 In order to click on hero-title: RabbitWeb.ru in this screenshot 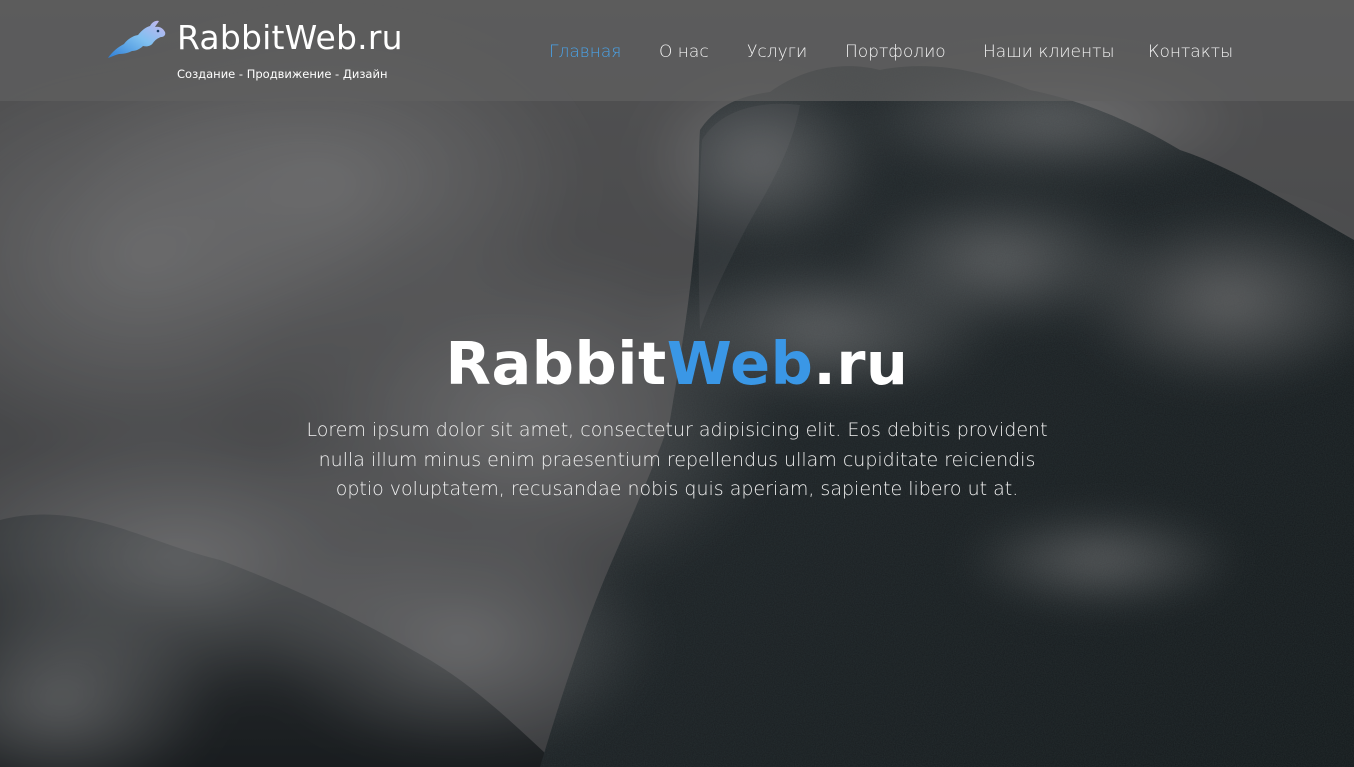, I will do `click(677, 364)`.